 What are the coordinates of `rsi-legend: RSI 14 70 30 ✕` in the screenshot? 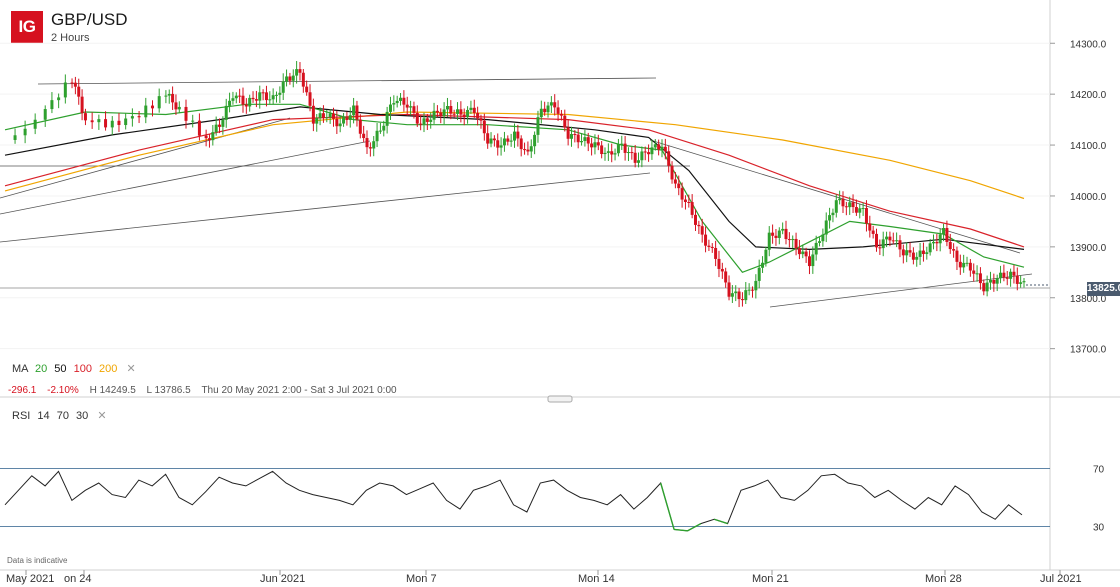 It's located at (59, 415).